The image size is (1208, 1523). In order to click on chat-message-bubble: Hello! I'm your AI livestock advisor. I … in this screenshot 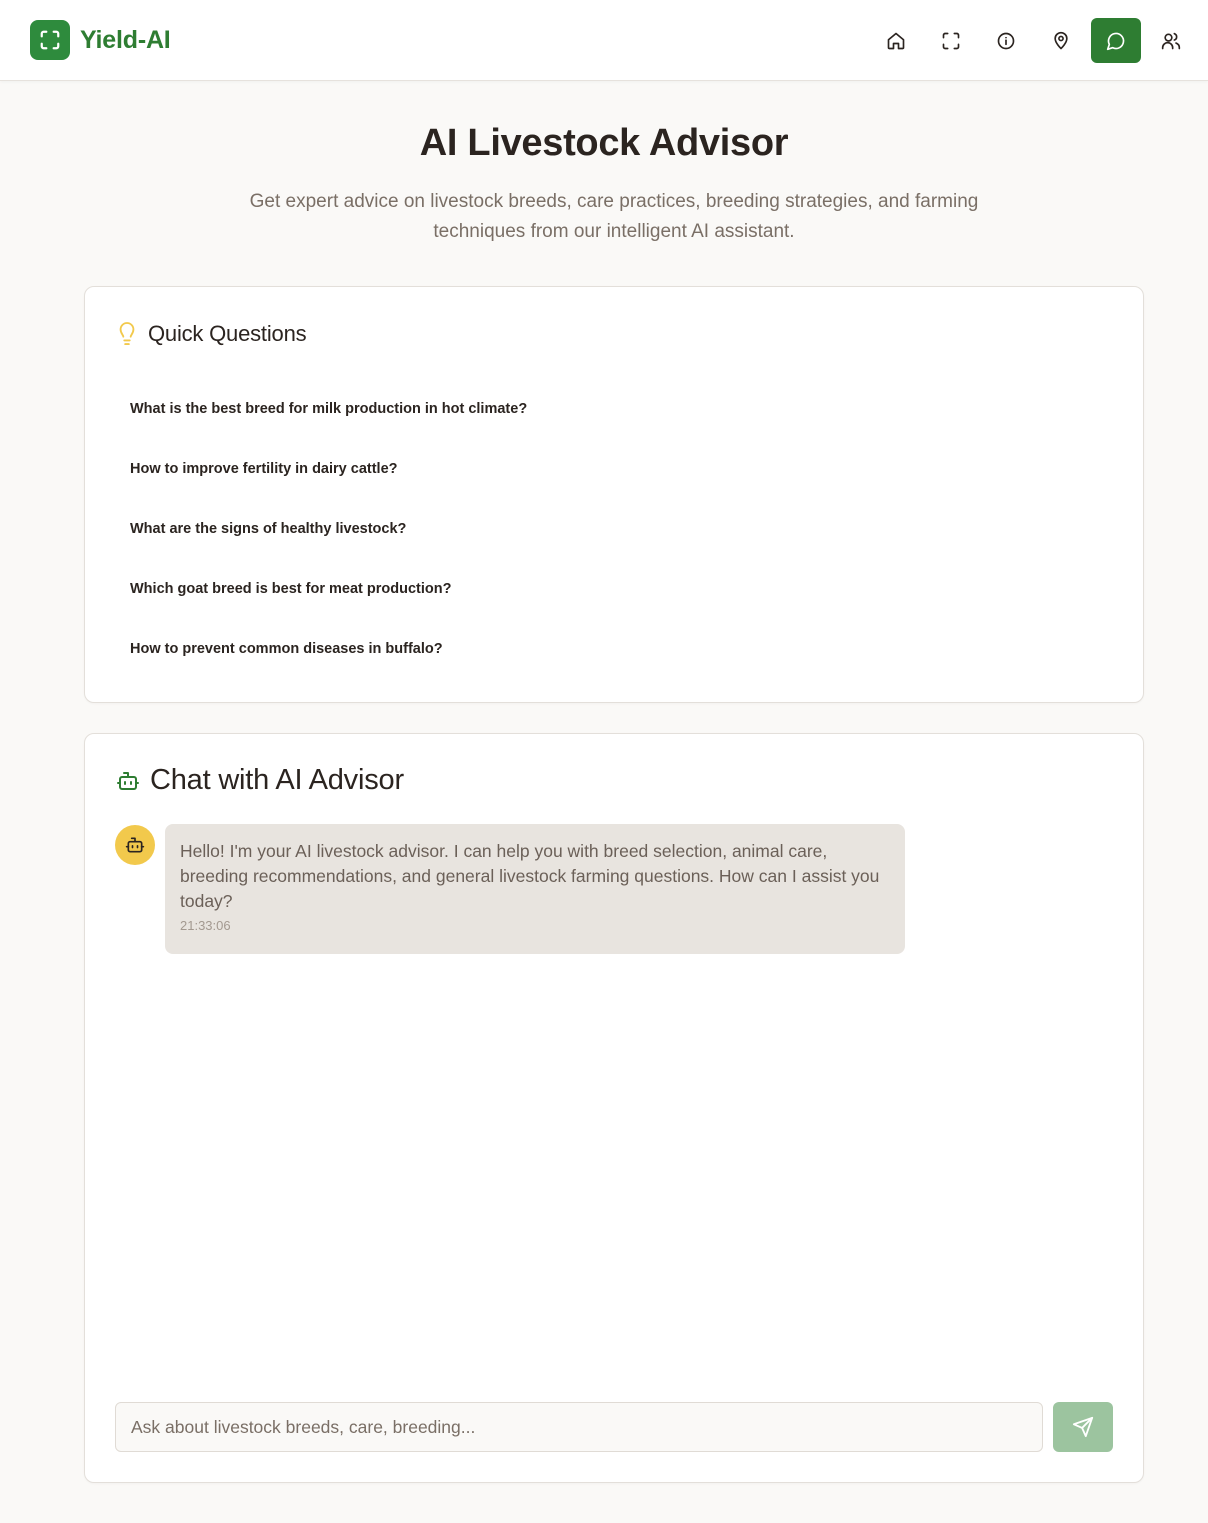, I will do `click(535, 889)`.